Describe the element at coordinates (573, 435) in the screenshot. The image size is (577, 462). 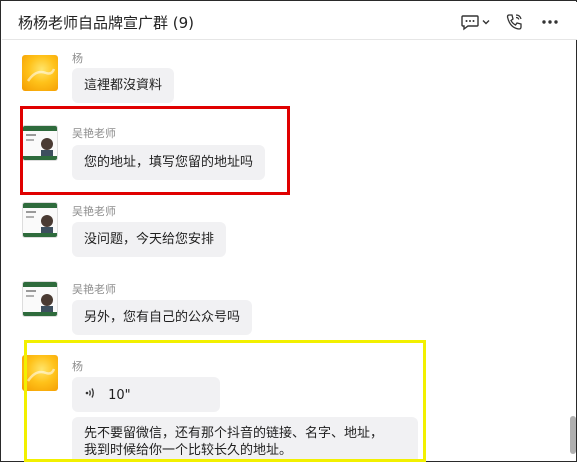
I see `scrollbar-thumb` at that location.